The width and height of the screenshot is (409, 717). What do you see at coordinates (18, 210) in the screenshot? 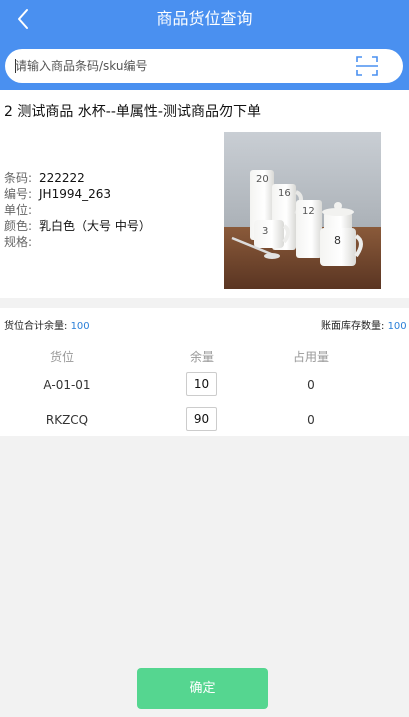
I see `attr-key: 单位:` at bounding box center [18, 210].